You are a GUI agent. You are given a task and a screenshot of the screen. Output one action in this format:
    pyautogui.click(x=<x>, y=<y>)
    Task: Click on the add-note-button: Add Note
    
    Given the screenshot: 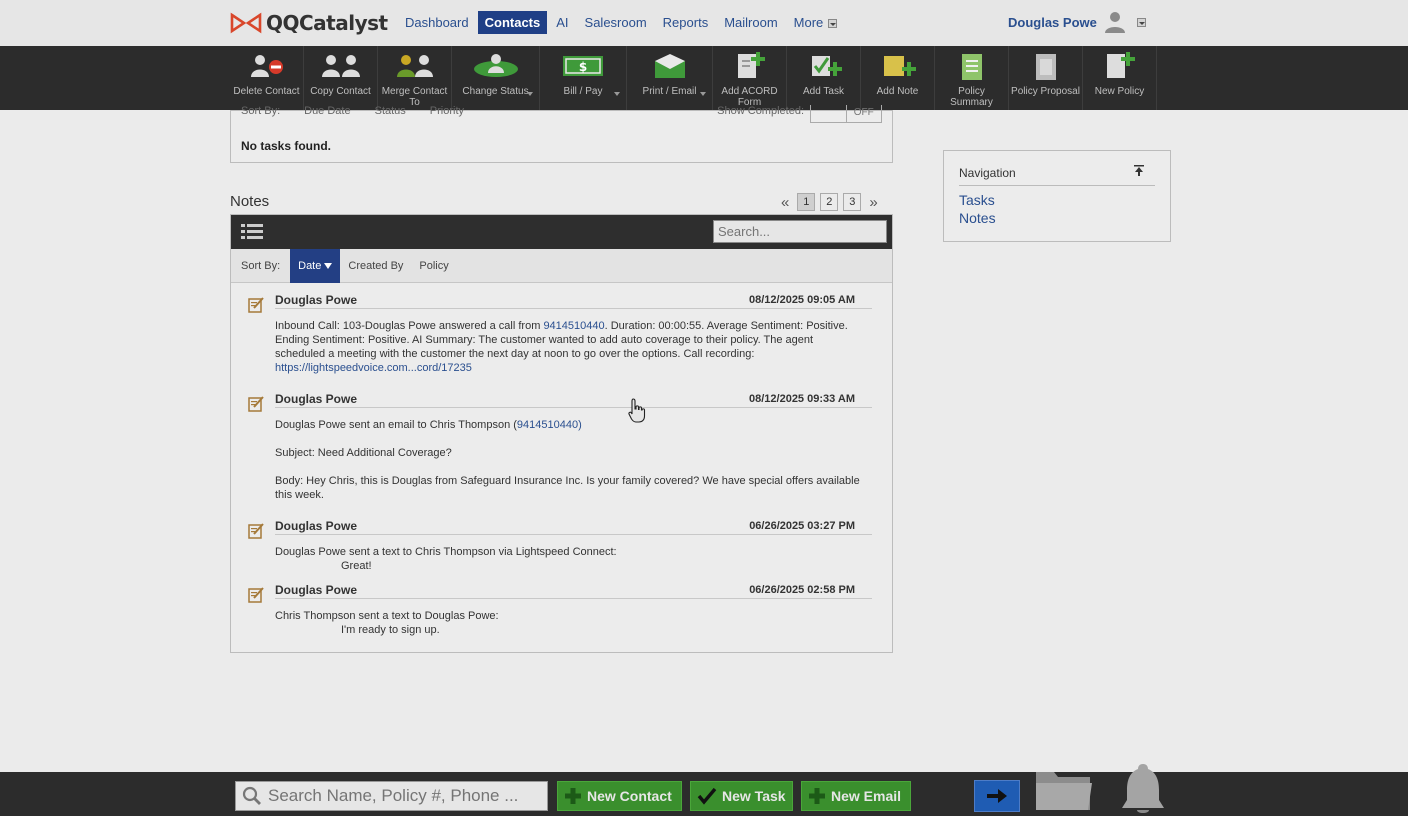 What is the action you would take?
    pyautogui.click(x=898, y=78)
    